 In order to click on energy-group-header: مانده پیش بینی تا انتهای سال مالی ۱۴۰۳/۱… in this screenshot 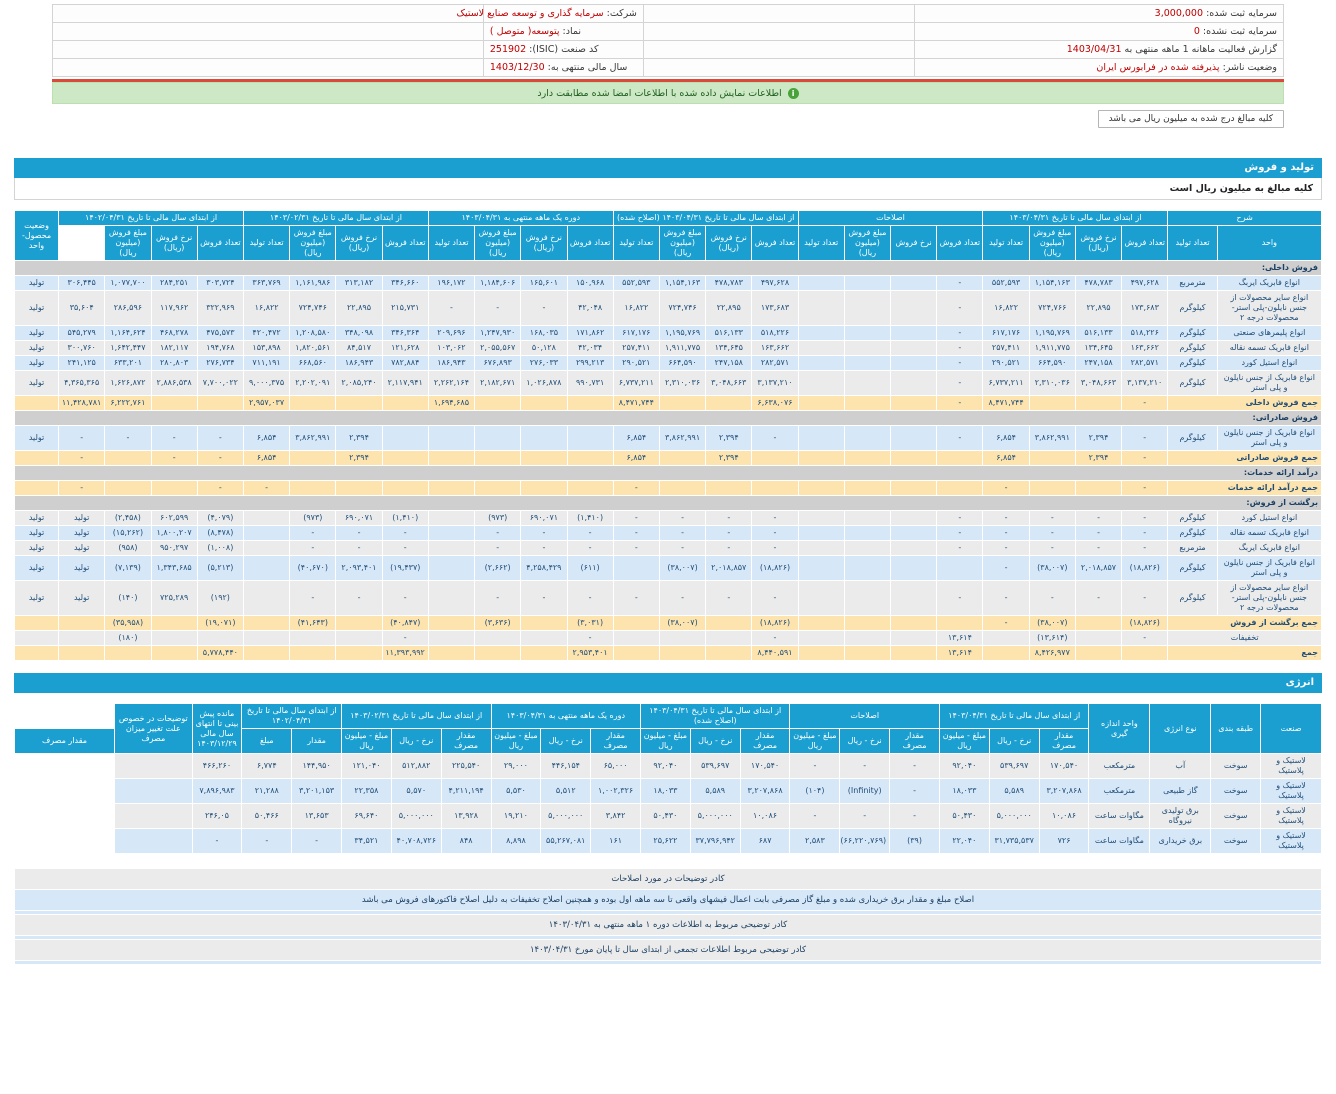, I will do `click(217, 728)`.